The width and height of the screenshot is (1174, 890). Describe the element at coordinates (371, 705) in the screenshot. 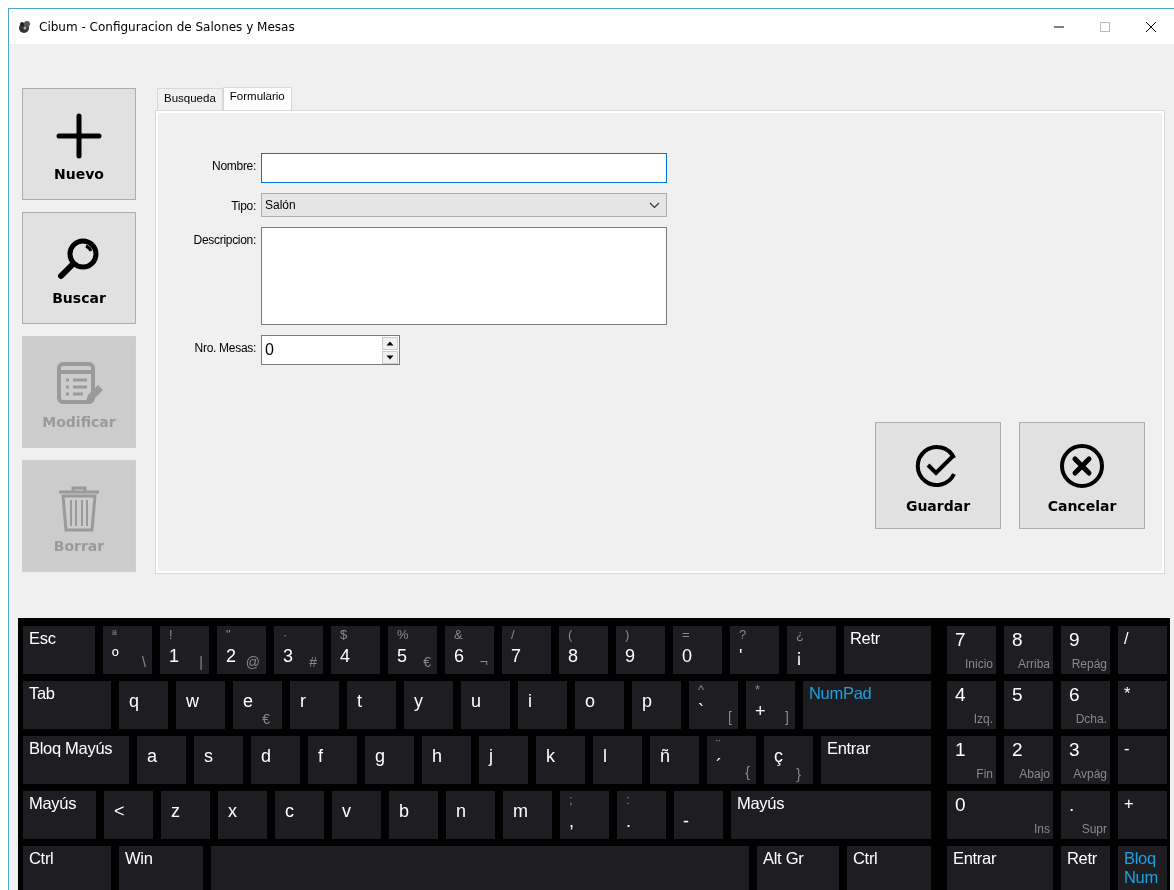

I see `keyboard-key: t` at that location.